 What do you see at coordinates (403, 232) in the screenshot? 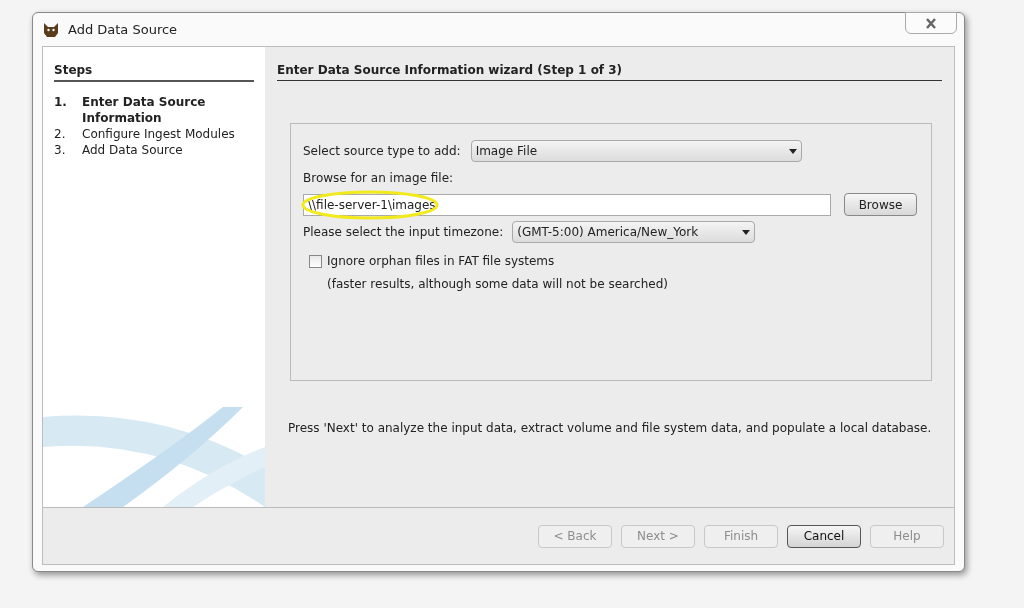
I see `timezone-label: Please select the input timezone:` at bounding box center [403, 232].